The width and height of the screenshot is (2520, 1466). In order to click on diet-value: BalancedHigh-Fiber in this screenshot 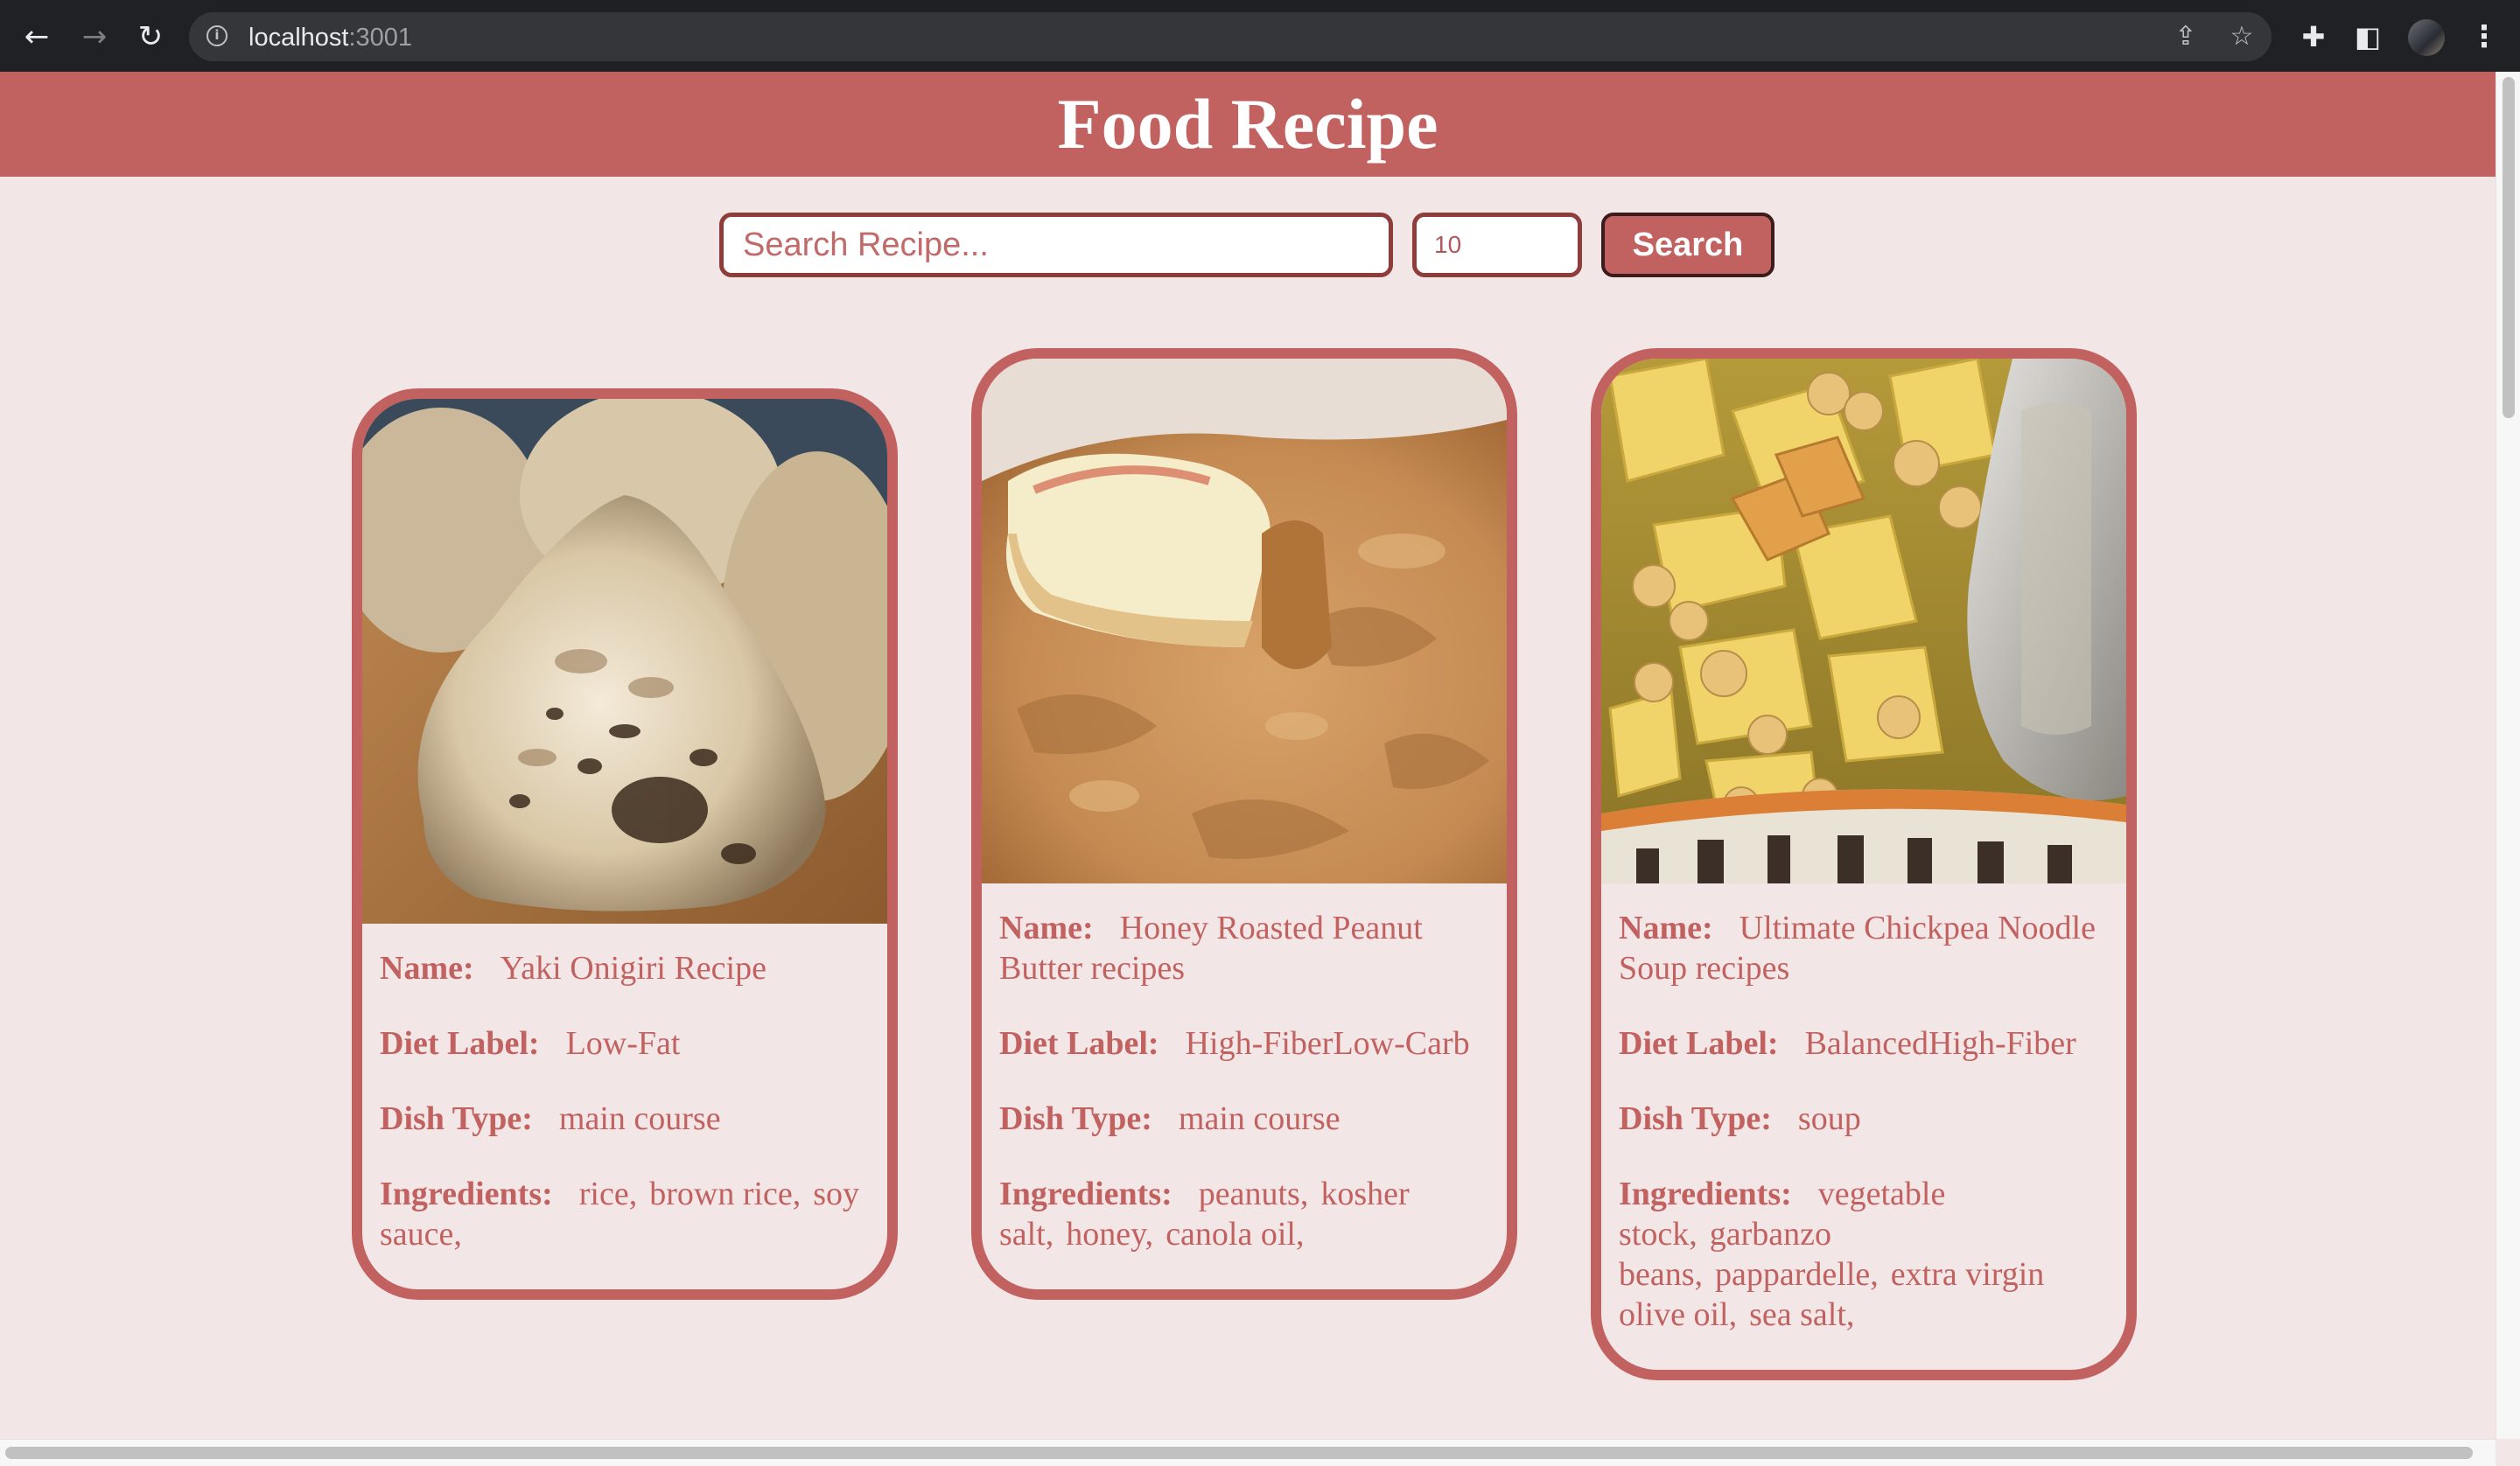, I will do `click(1940, 1043)`.